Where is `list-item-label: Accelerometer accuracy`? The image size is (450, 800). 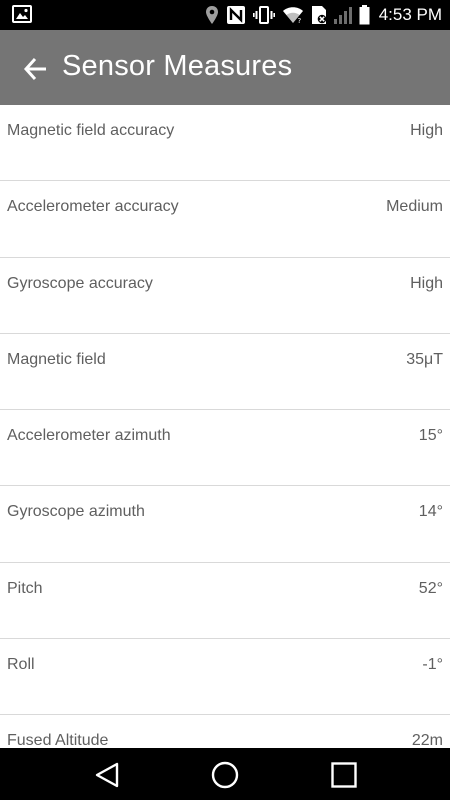 list-item-label: Accelerometer accuracy is located at coordinates (93, 207).